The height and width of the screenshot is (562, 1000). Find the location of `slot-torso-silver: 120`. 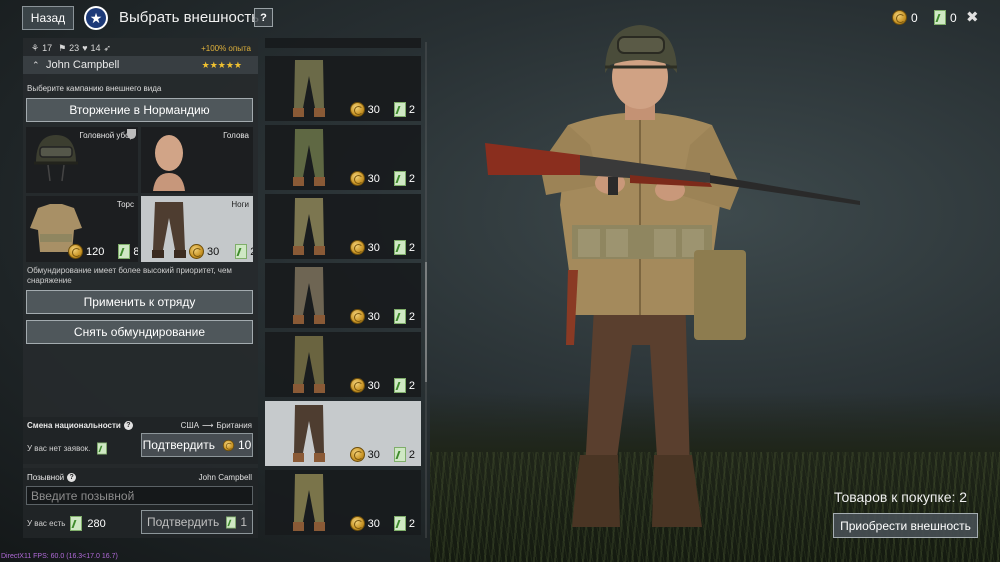

slot-torso-silver: 120 is located at coordinates (95, 251).